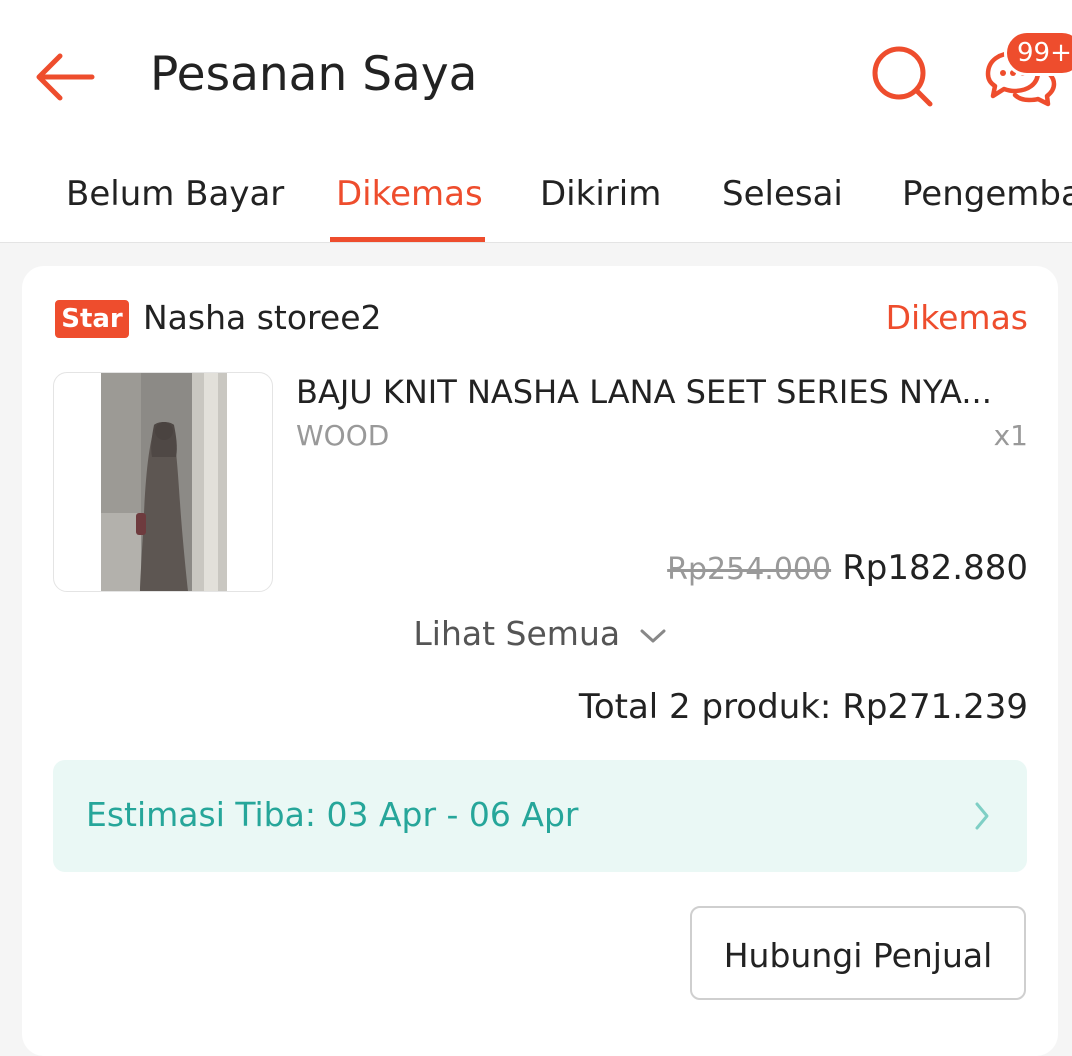 This screenshot has width=1072, height=1056. Describe the element at coordinates (332, 814) in the screenshot. I see `estimated-arrival-text: Estimasi Tiba: 03 Apr - 06 Apr` at that location.